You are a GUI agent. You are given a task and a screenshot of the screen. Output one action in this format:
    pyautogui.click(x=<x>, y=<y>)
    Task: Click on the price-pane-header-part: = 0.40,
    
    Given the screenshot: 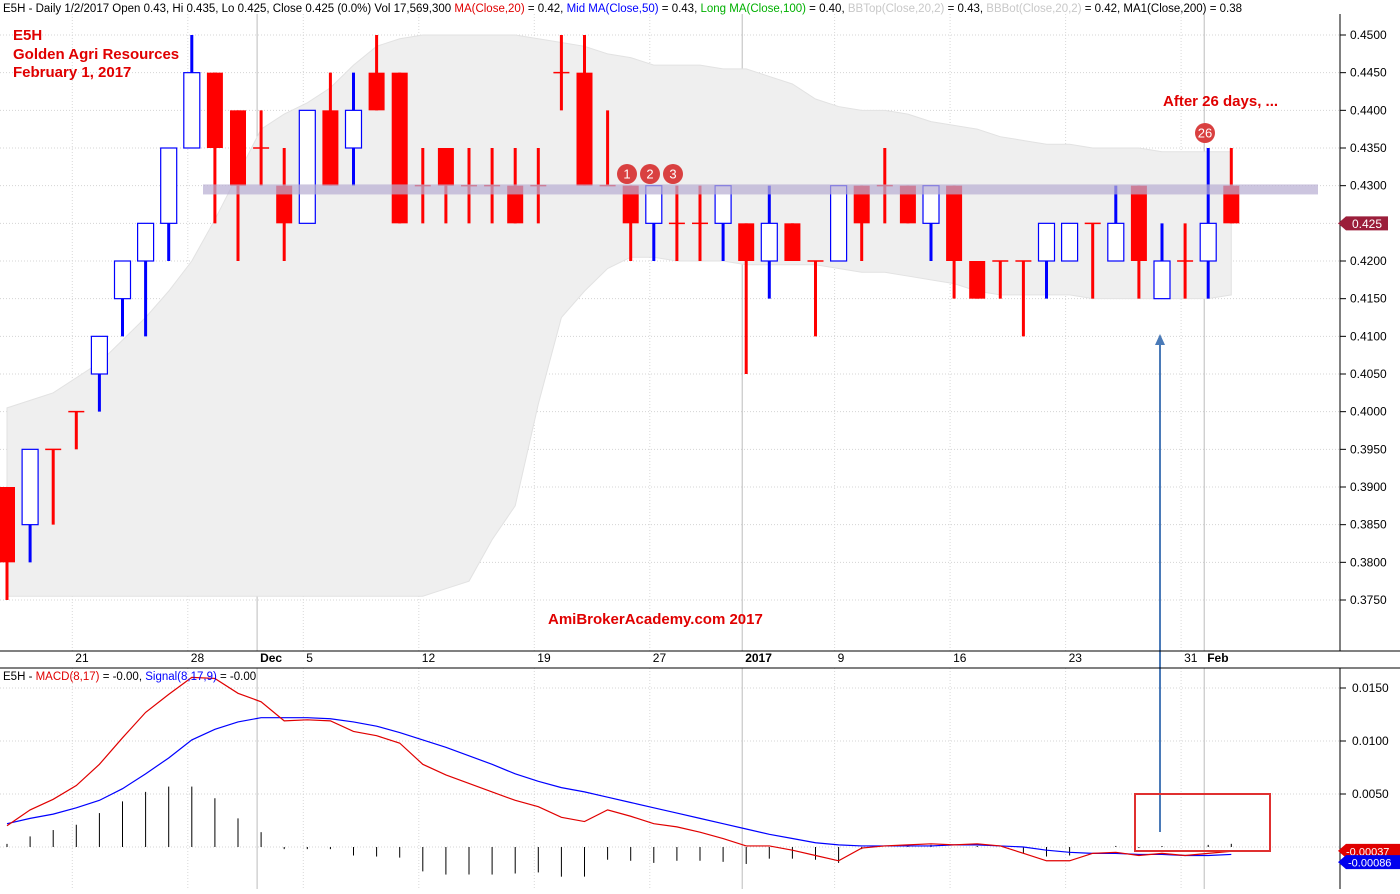 What is the action you would take?
    pyautogui.click(x=827, y=9)
    